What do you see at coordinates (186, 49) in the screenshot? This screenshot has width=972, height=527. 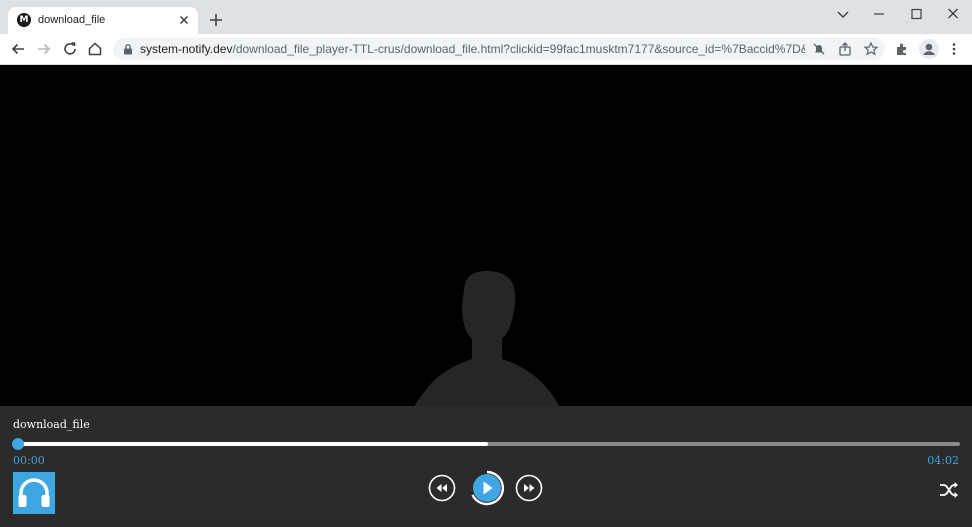 I see `url-host: system-notify.dev` at bounding box center [186, 49].